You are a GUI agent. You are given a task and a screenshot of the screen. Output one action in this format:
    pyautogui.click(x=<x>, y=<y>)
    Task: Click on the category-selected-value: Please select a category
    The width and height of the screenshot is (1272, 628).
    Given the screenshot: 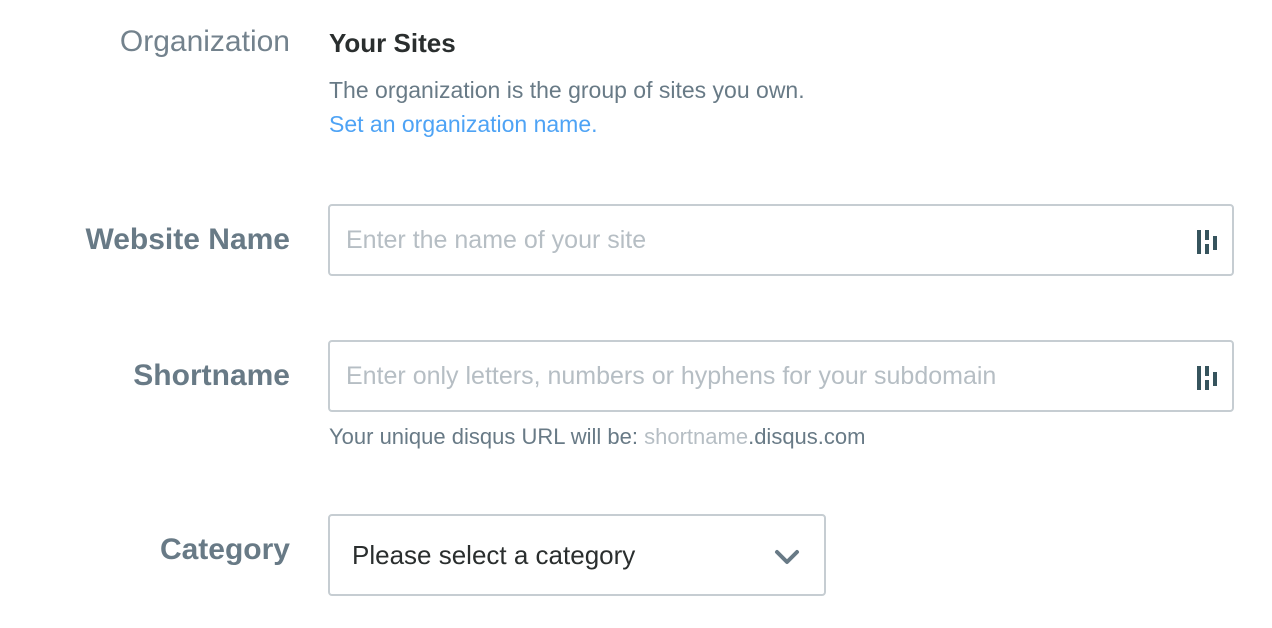 What is the action you would take?
    pyautogui.click(x=494, y=555)
    